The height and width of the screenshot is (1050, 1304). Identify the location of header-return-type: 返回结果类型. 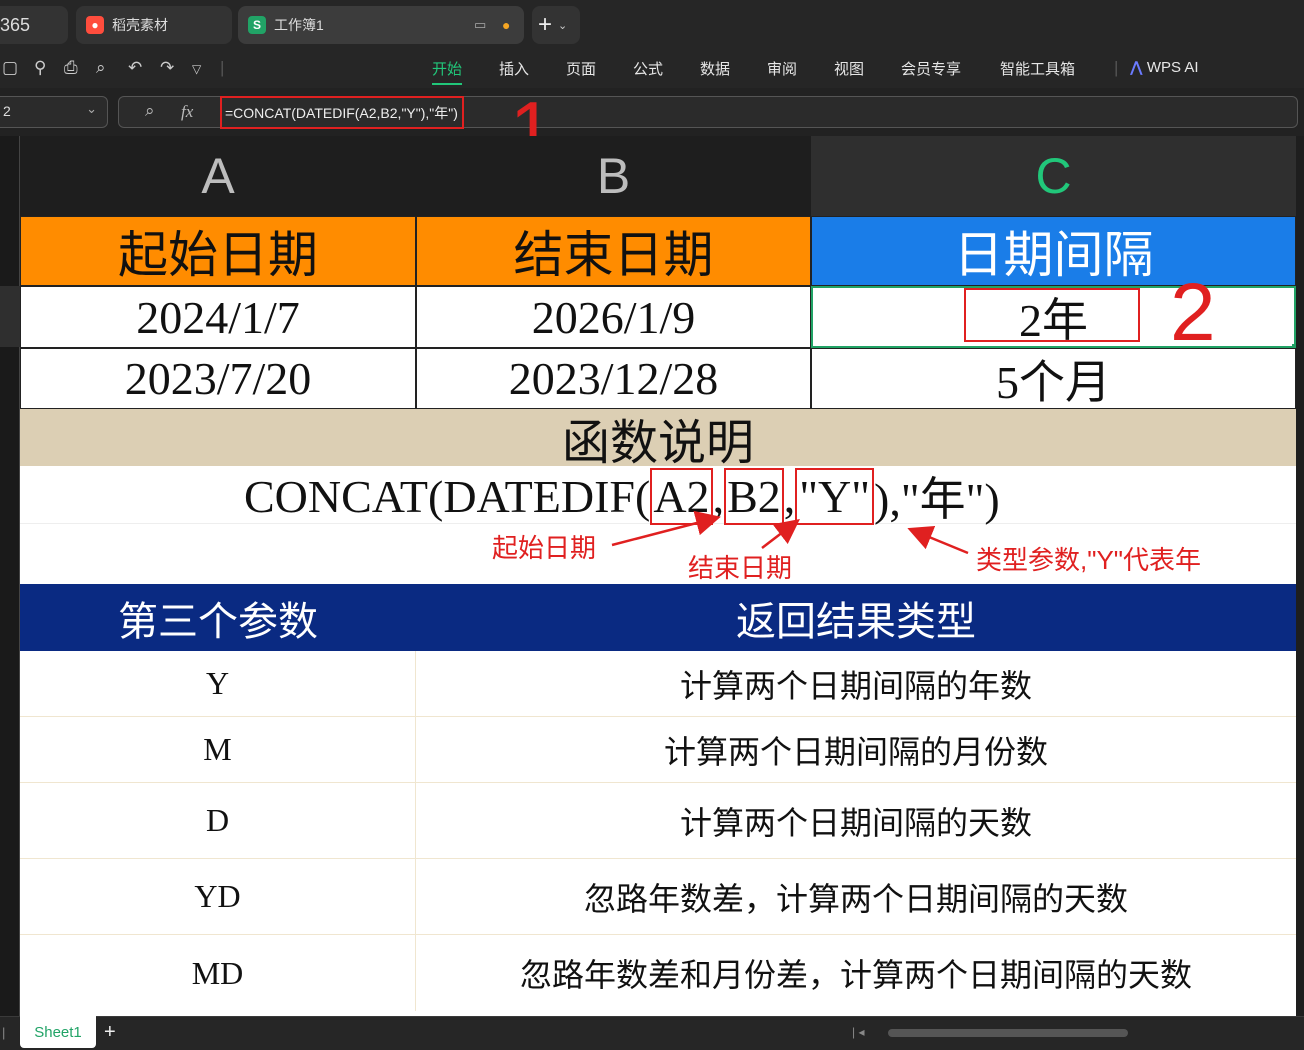
(856, 617).